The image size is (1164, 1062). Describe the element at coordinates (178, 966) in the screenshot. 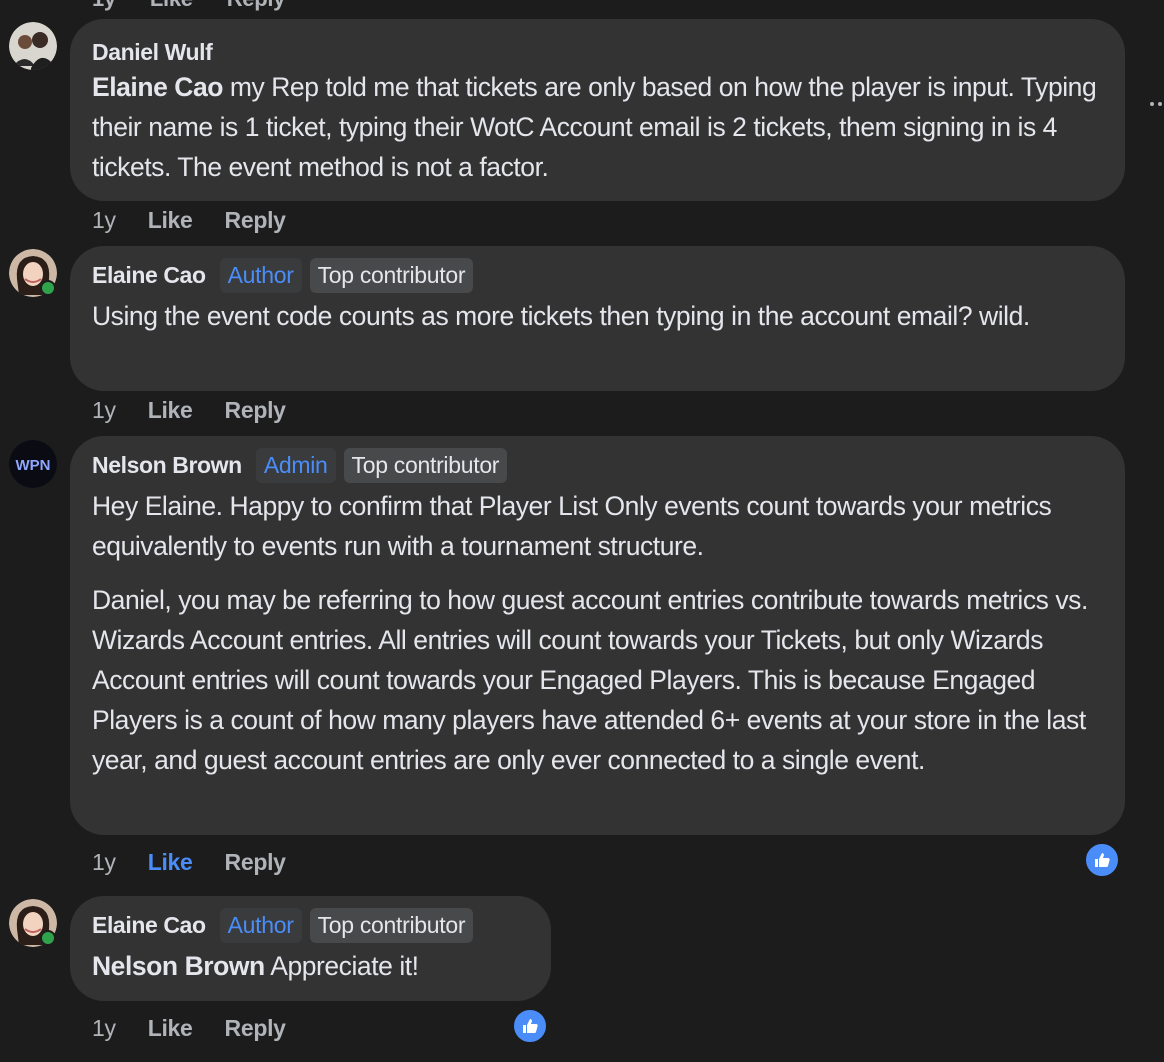

I see `mention-link: Nelson Brown` at that location.